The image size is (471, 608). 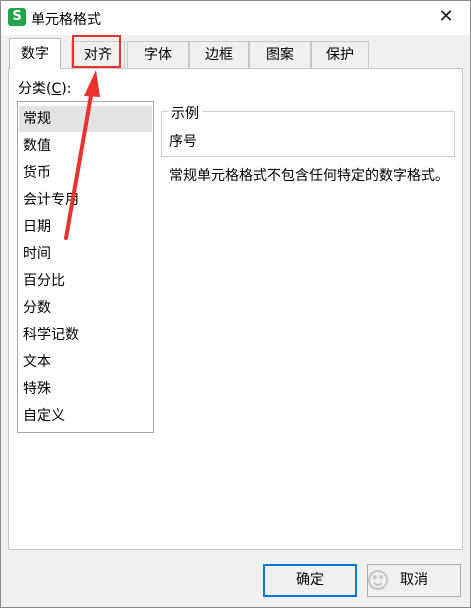 I want to click on tab-number: 数字, so click(x=35, y=53).